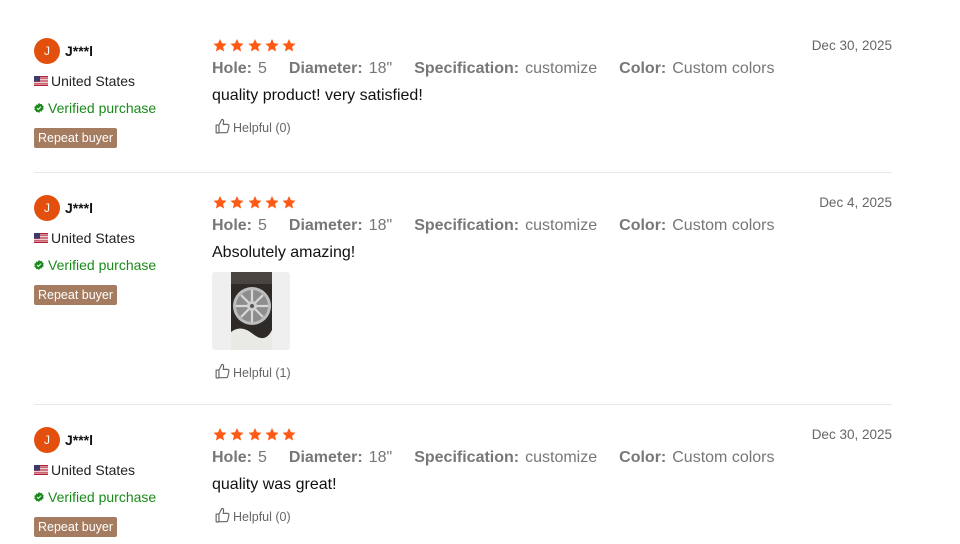 The width and height of the screenshot is (960, 544). I want to click on wheel-photo, so click(251, 311).